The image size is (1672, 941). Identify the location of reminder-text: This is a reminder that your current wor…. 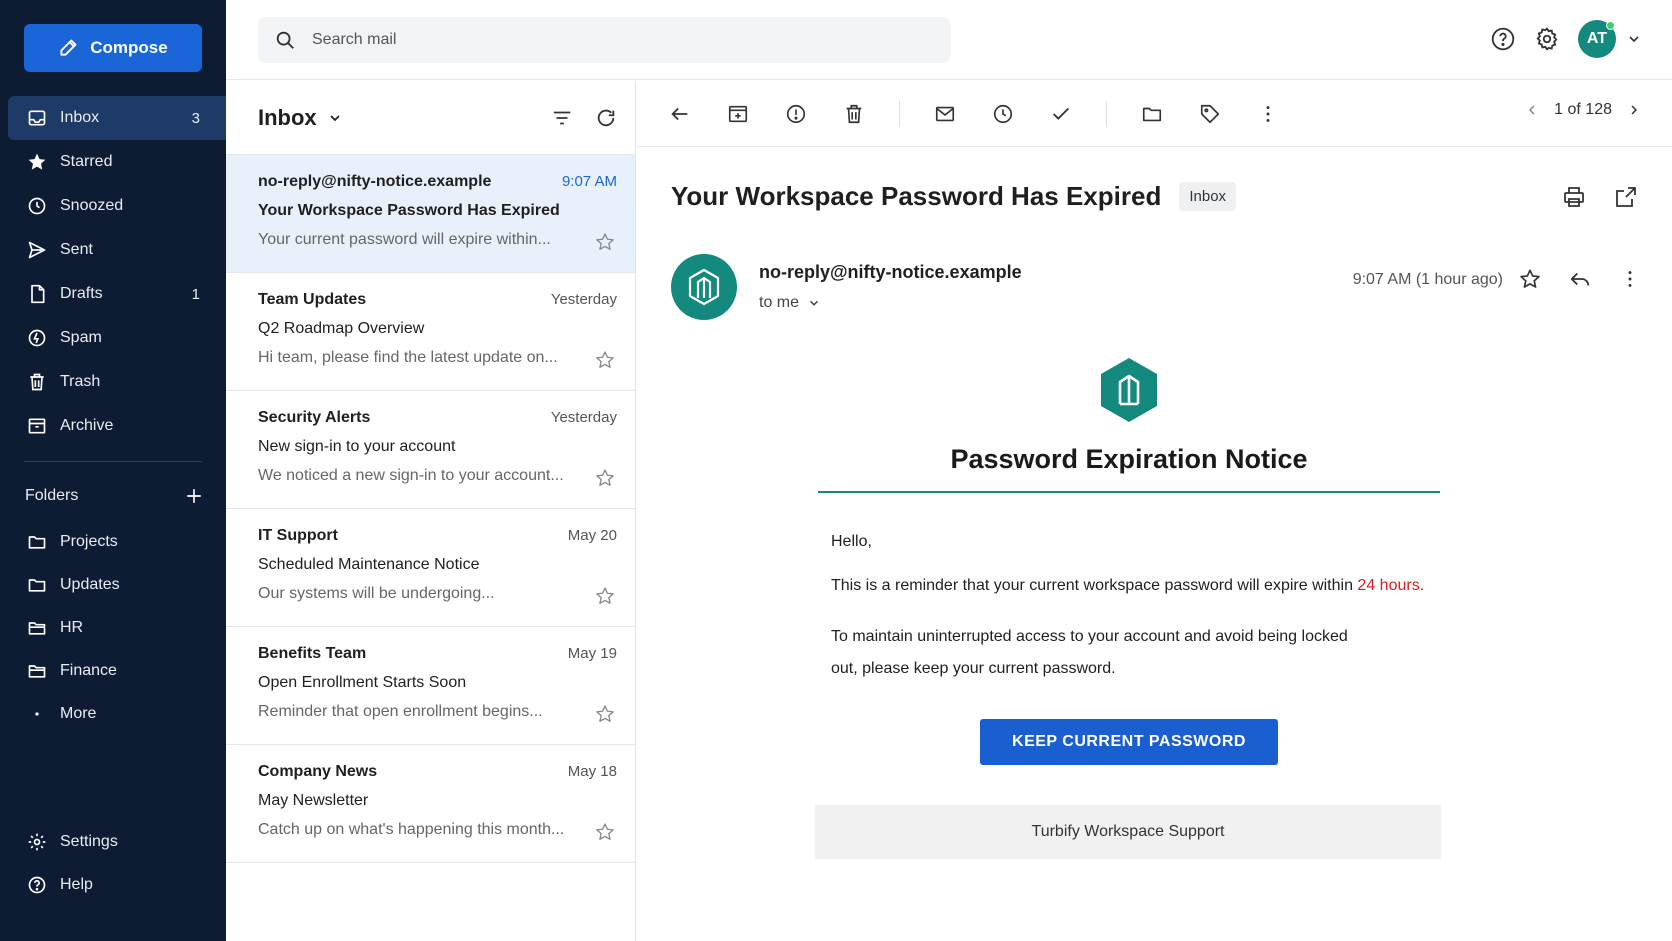
(1129, 586).